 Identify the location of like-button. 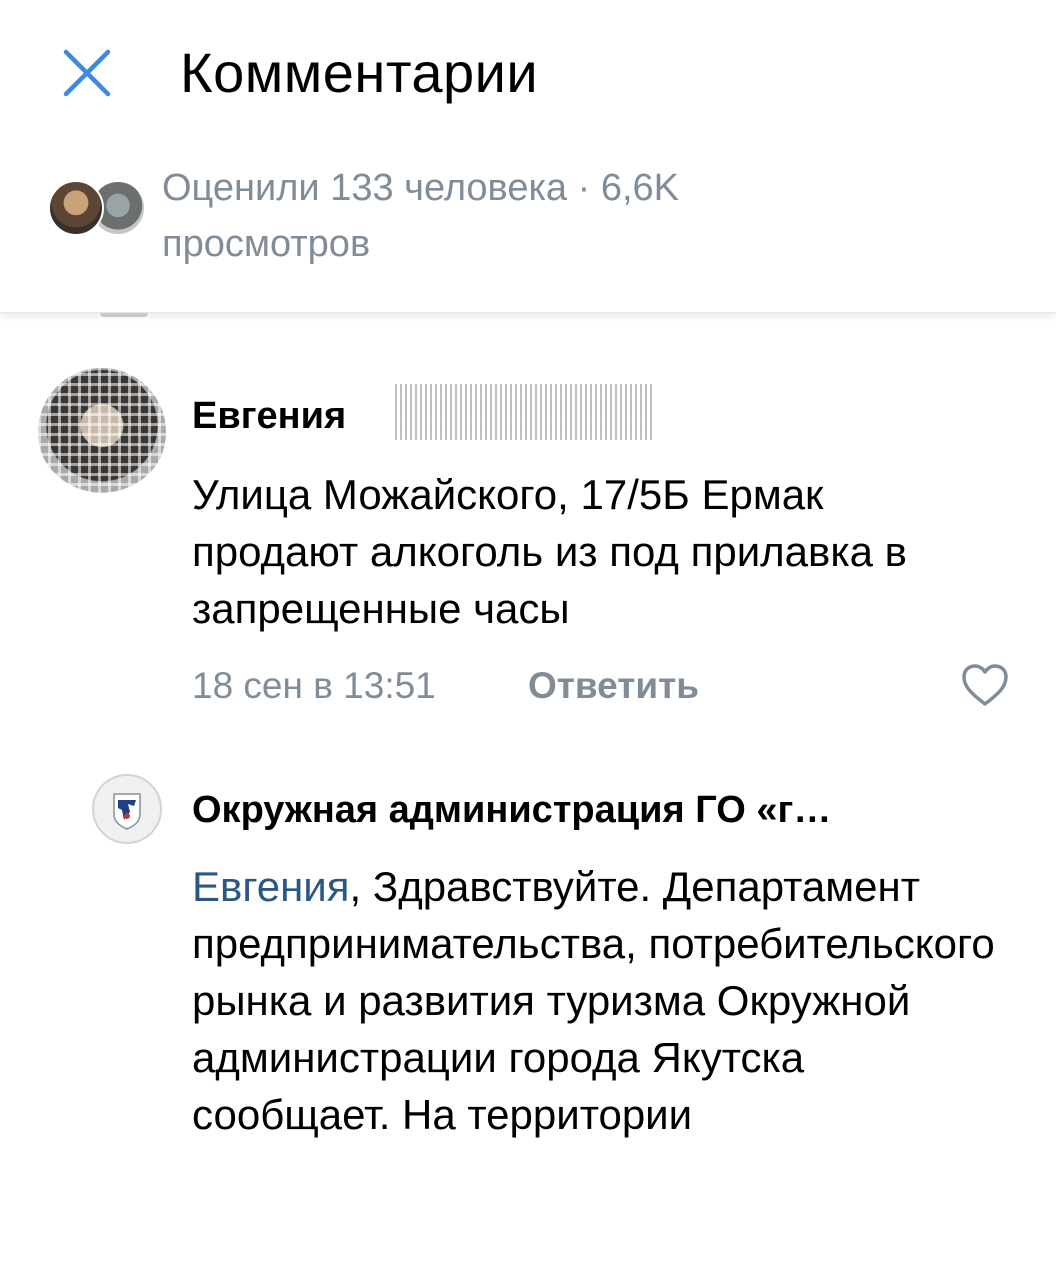
(985, 685).